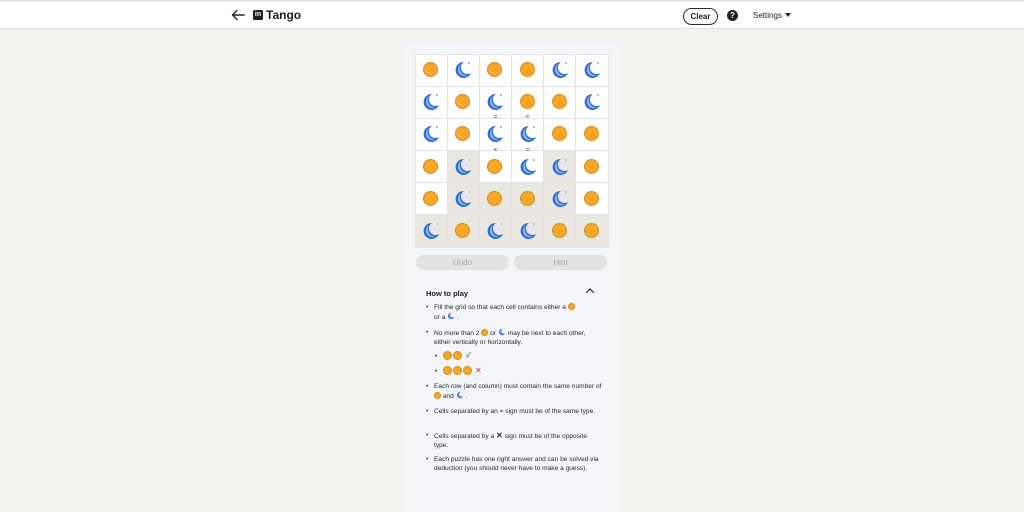 The height and width of the screenshot is (512, 1024). What do you see at coordinates (464, 436) in the screenshot?
I see `rule-text: Cells separated by a` at bounding box center [464, 436].